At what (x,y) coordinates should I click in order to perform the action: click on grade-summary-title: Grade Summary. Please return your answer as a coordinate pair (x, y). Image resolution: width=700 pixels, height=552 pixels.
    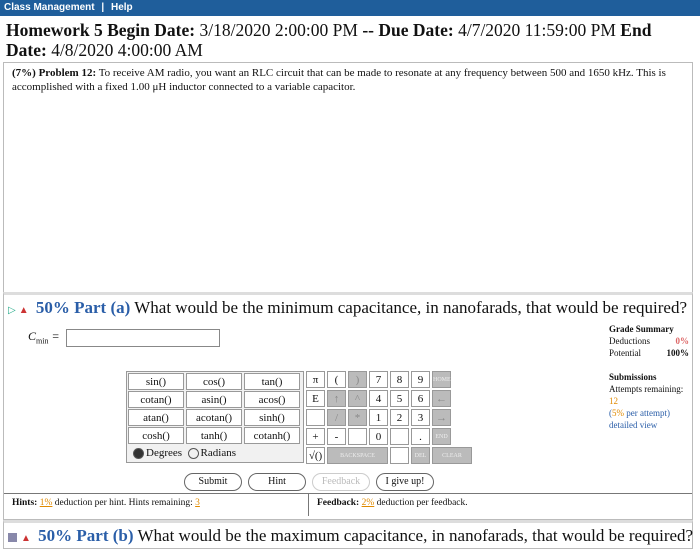
    Looking at the image, I should click on (641, 329).